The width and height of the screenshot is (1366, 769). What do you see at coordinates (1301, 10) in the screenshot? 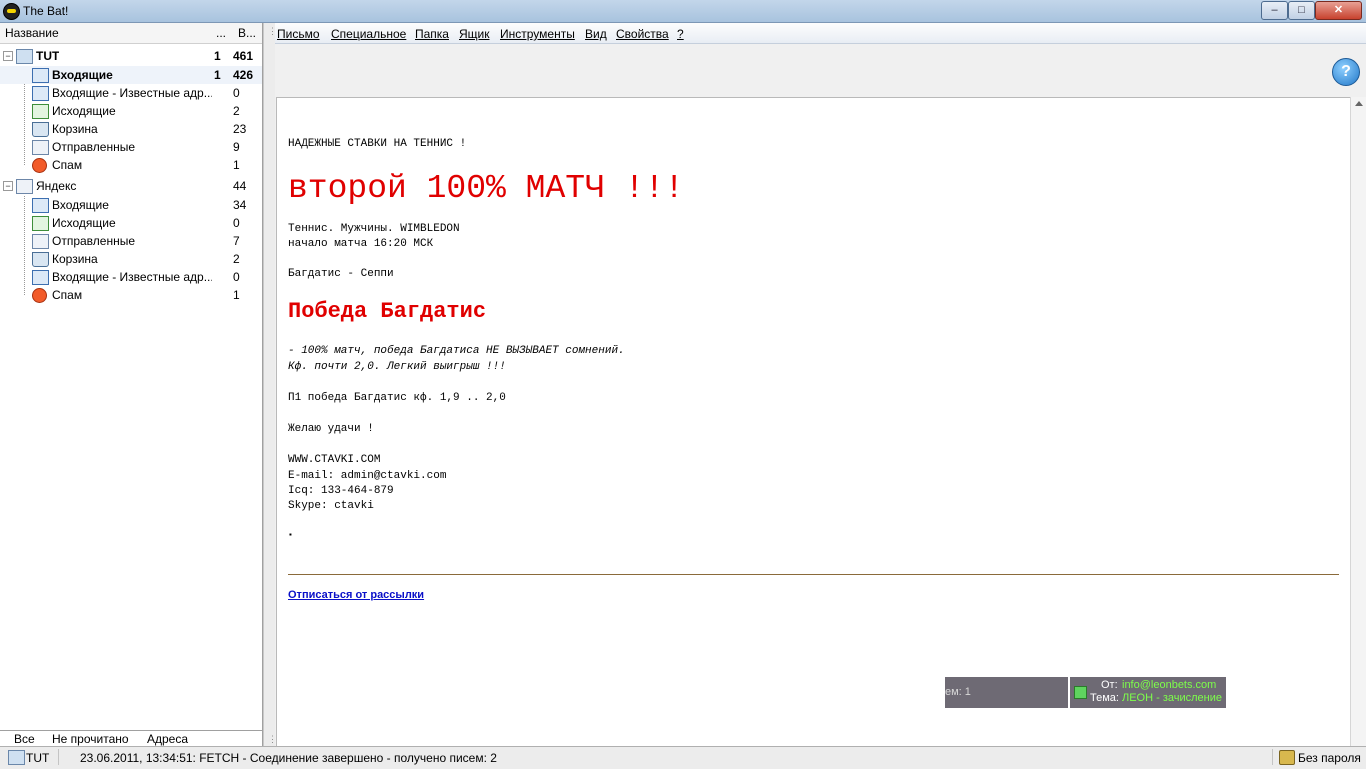
I see `maximize-button: □` at bounding box center [1301, 10].